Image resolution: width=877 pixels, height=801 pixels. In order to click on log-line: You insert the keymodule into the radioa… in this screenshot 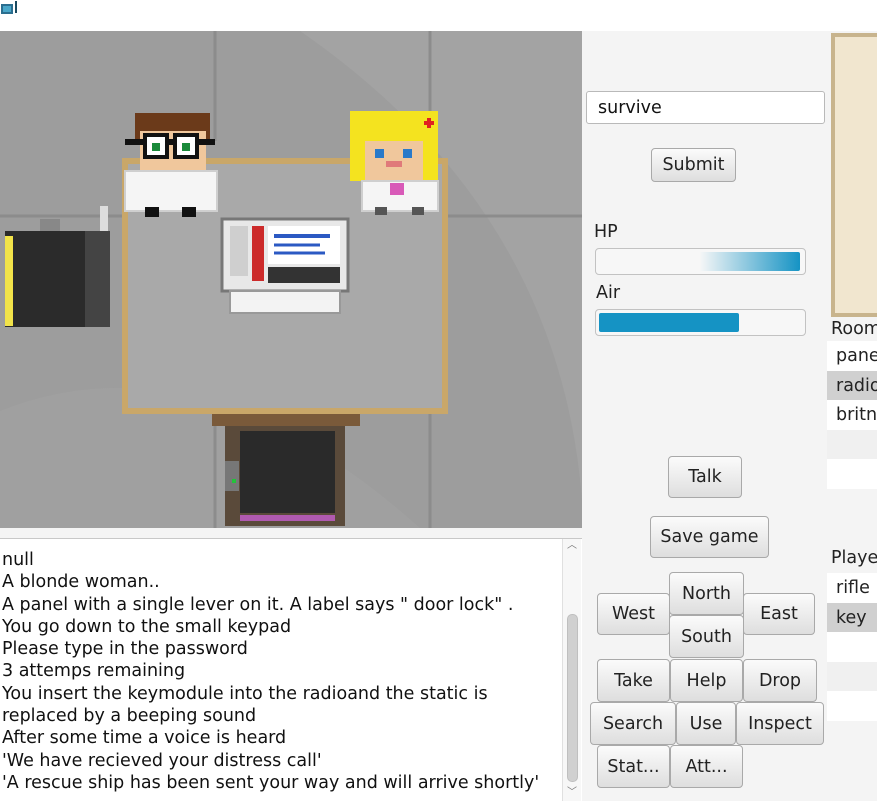, I will do `click(248, 705)`.